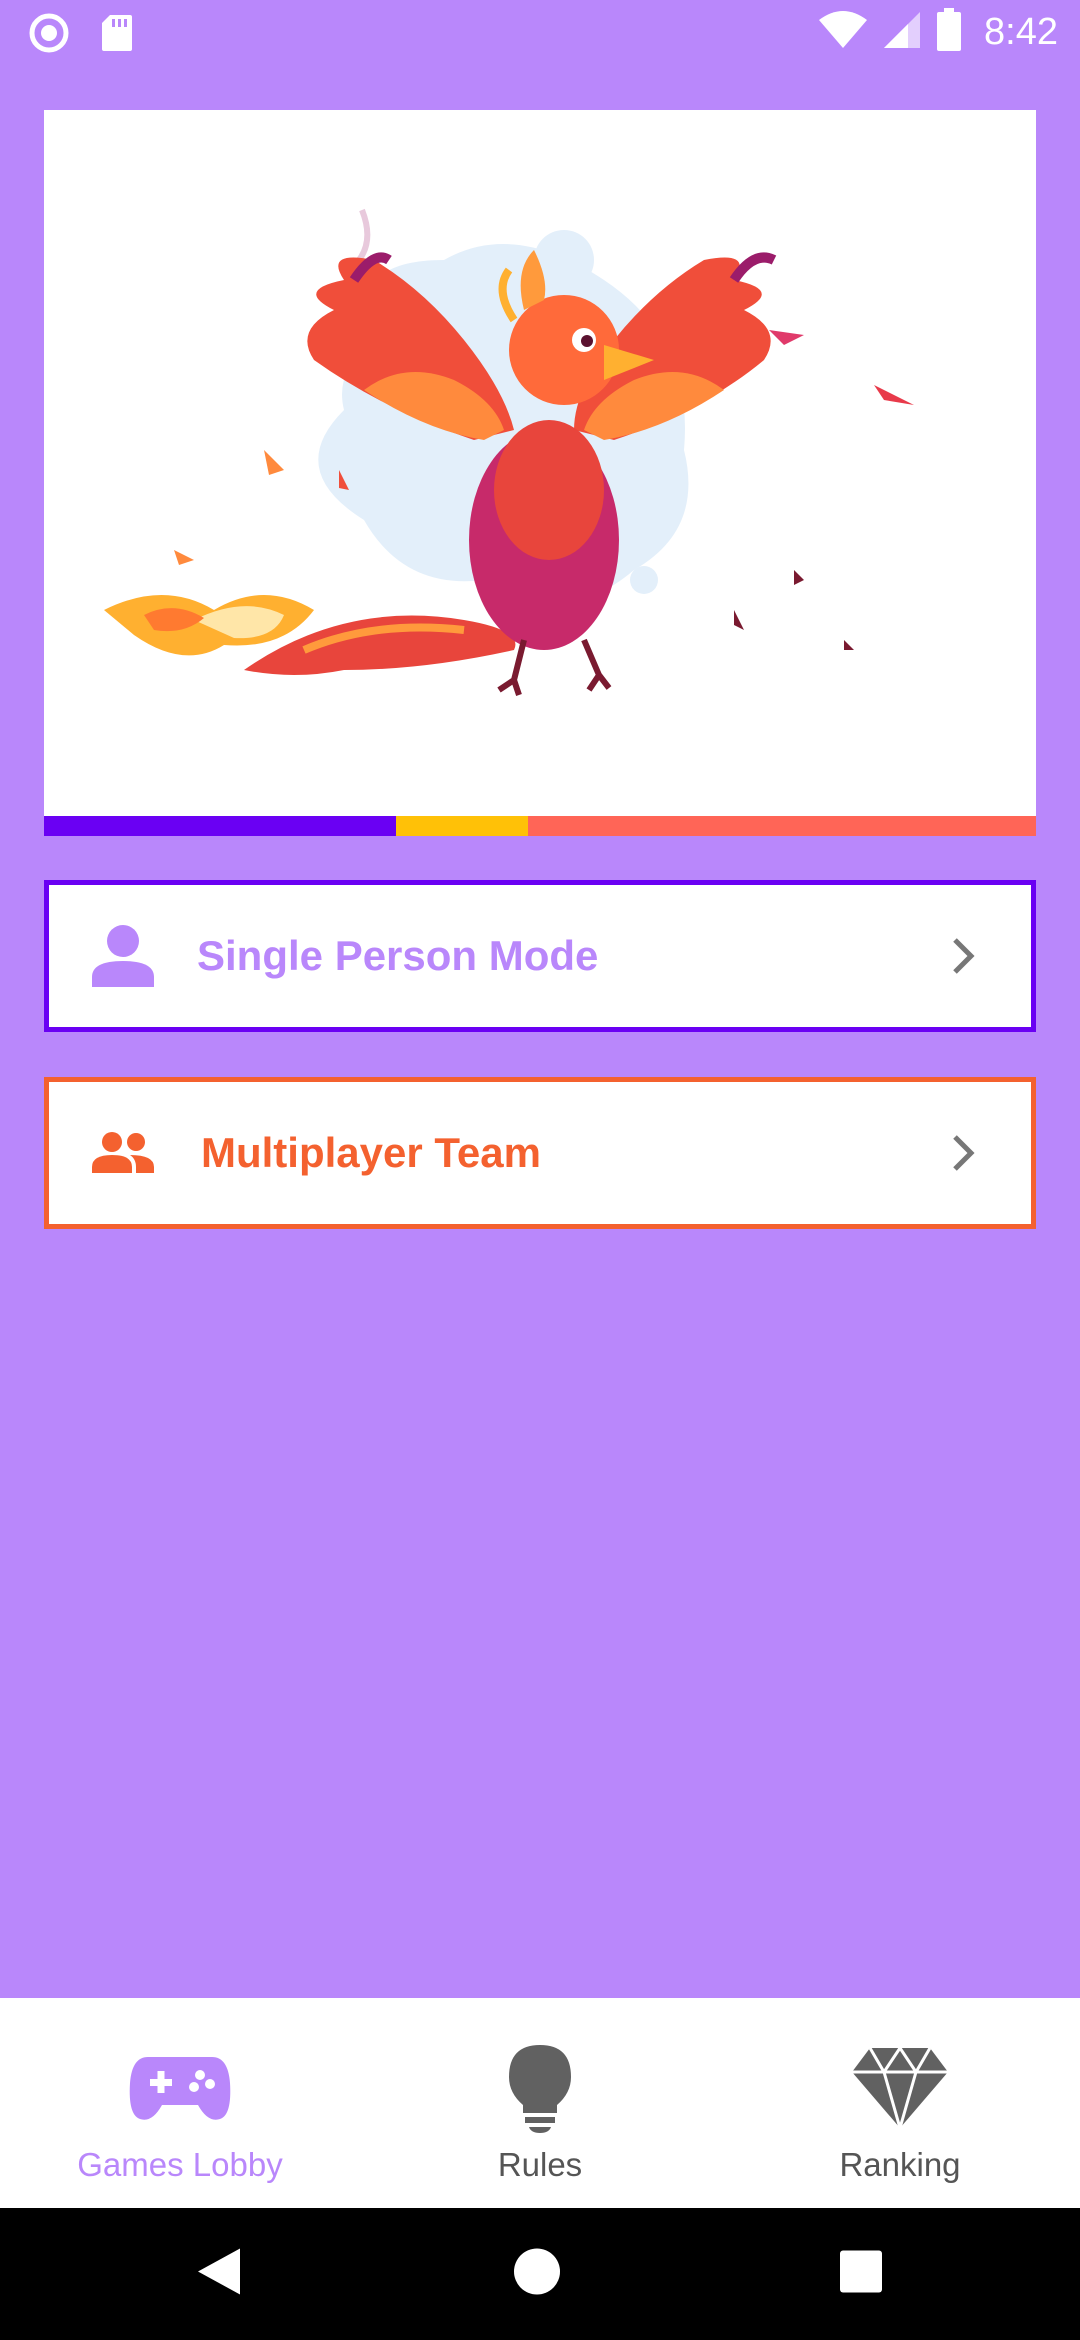 The width and height of the screenshot is (1080, 2340). Describe the element at coordinates (782, 826) in the screenshot. I see `progress-segment-red` at that location.